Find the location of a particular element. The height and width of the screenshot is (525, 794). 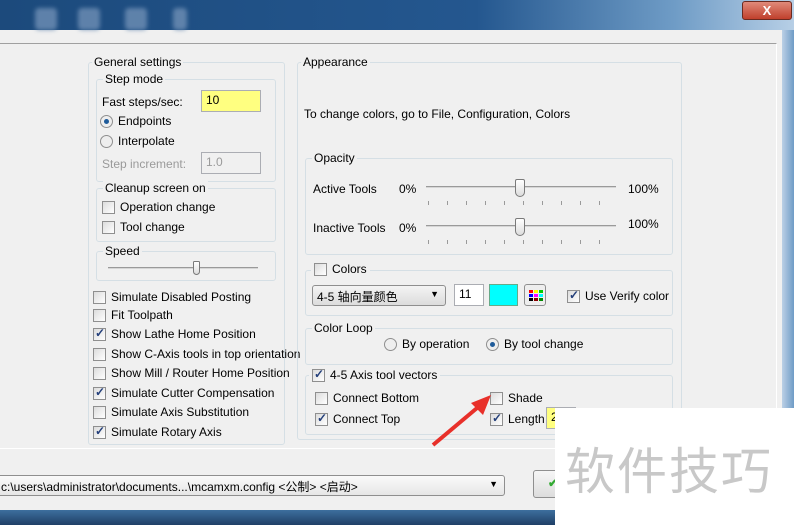

connect-top-label: Connect Top is located at coordinates (367, 419).